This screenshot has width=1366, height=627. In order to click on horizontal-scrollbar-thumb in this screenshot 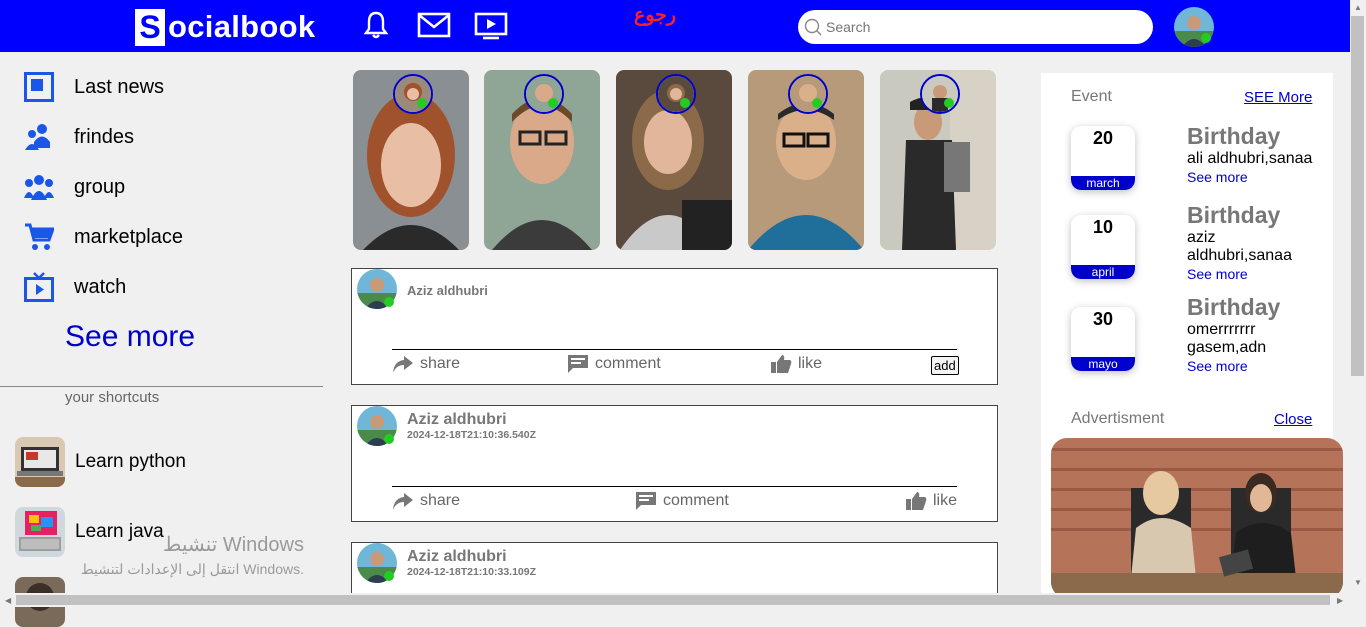, I will do `click(673, 600)`.